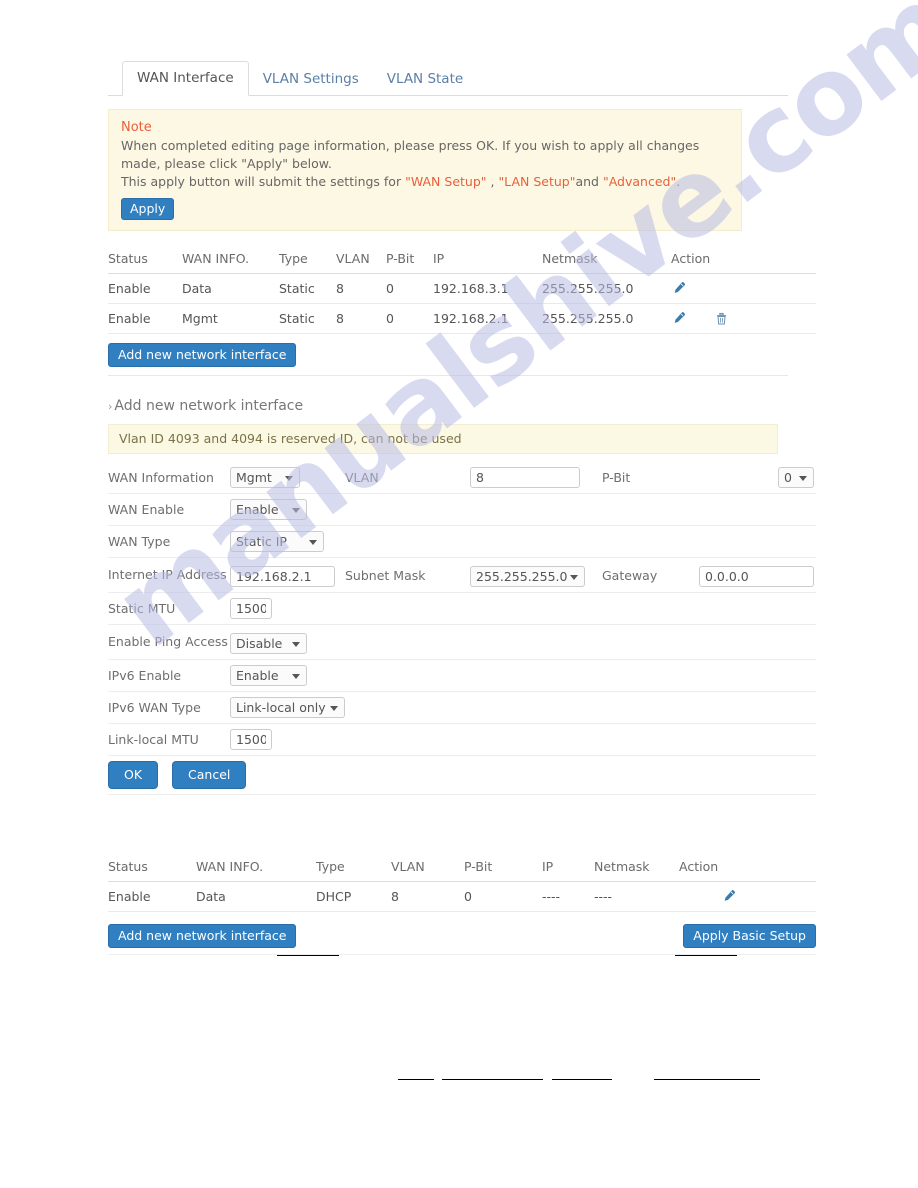 Image resolution: width=918 pixels, height=1188 pixels. Describe the element at coordinates (169, 642) in the screenshot. I see `enable-ping-access-label: Enable Ping Access` at that location.